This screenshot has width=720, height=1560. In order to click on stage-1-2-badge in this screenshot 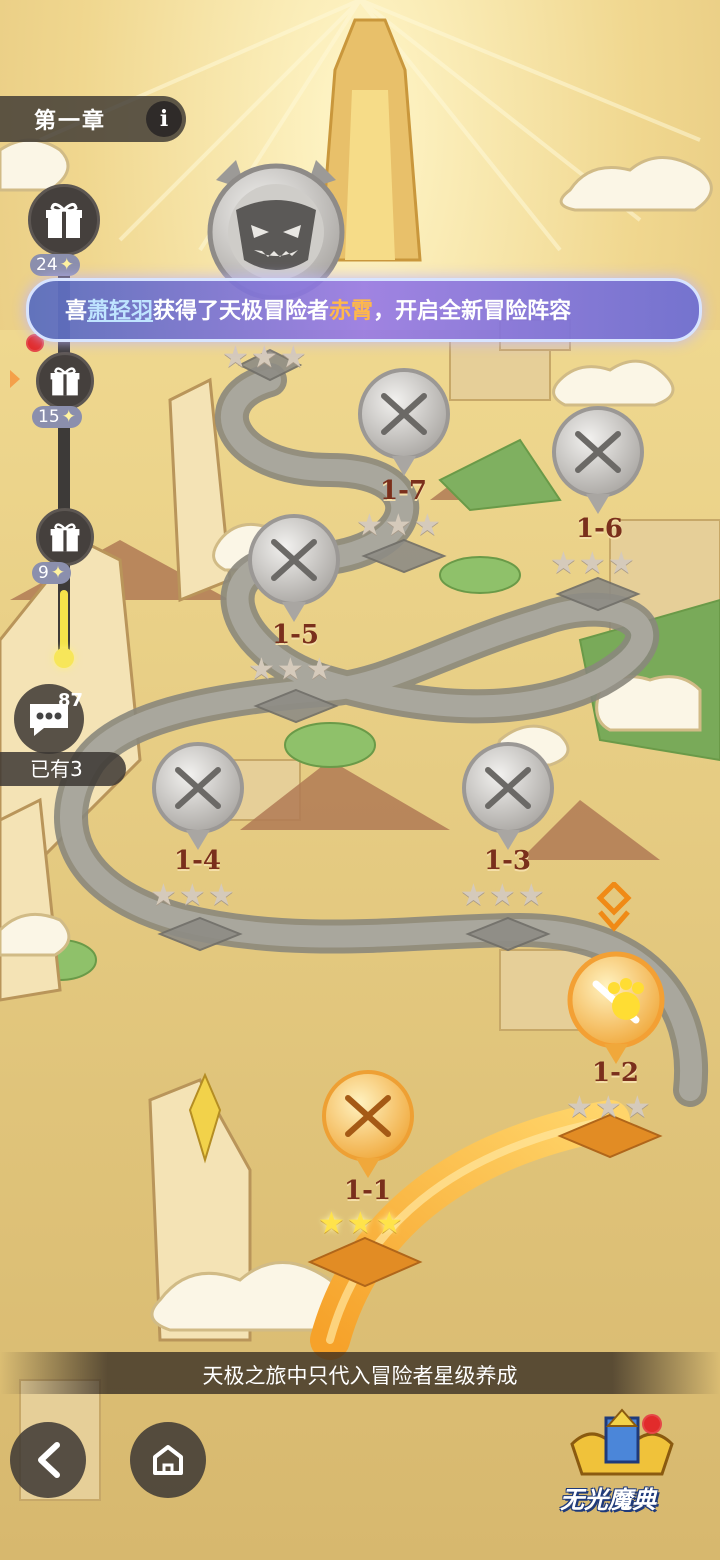, I will do `click(616, 1008)`.